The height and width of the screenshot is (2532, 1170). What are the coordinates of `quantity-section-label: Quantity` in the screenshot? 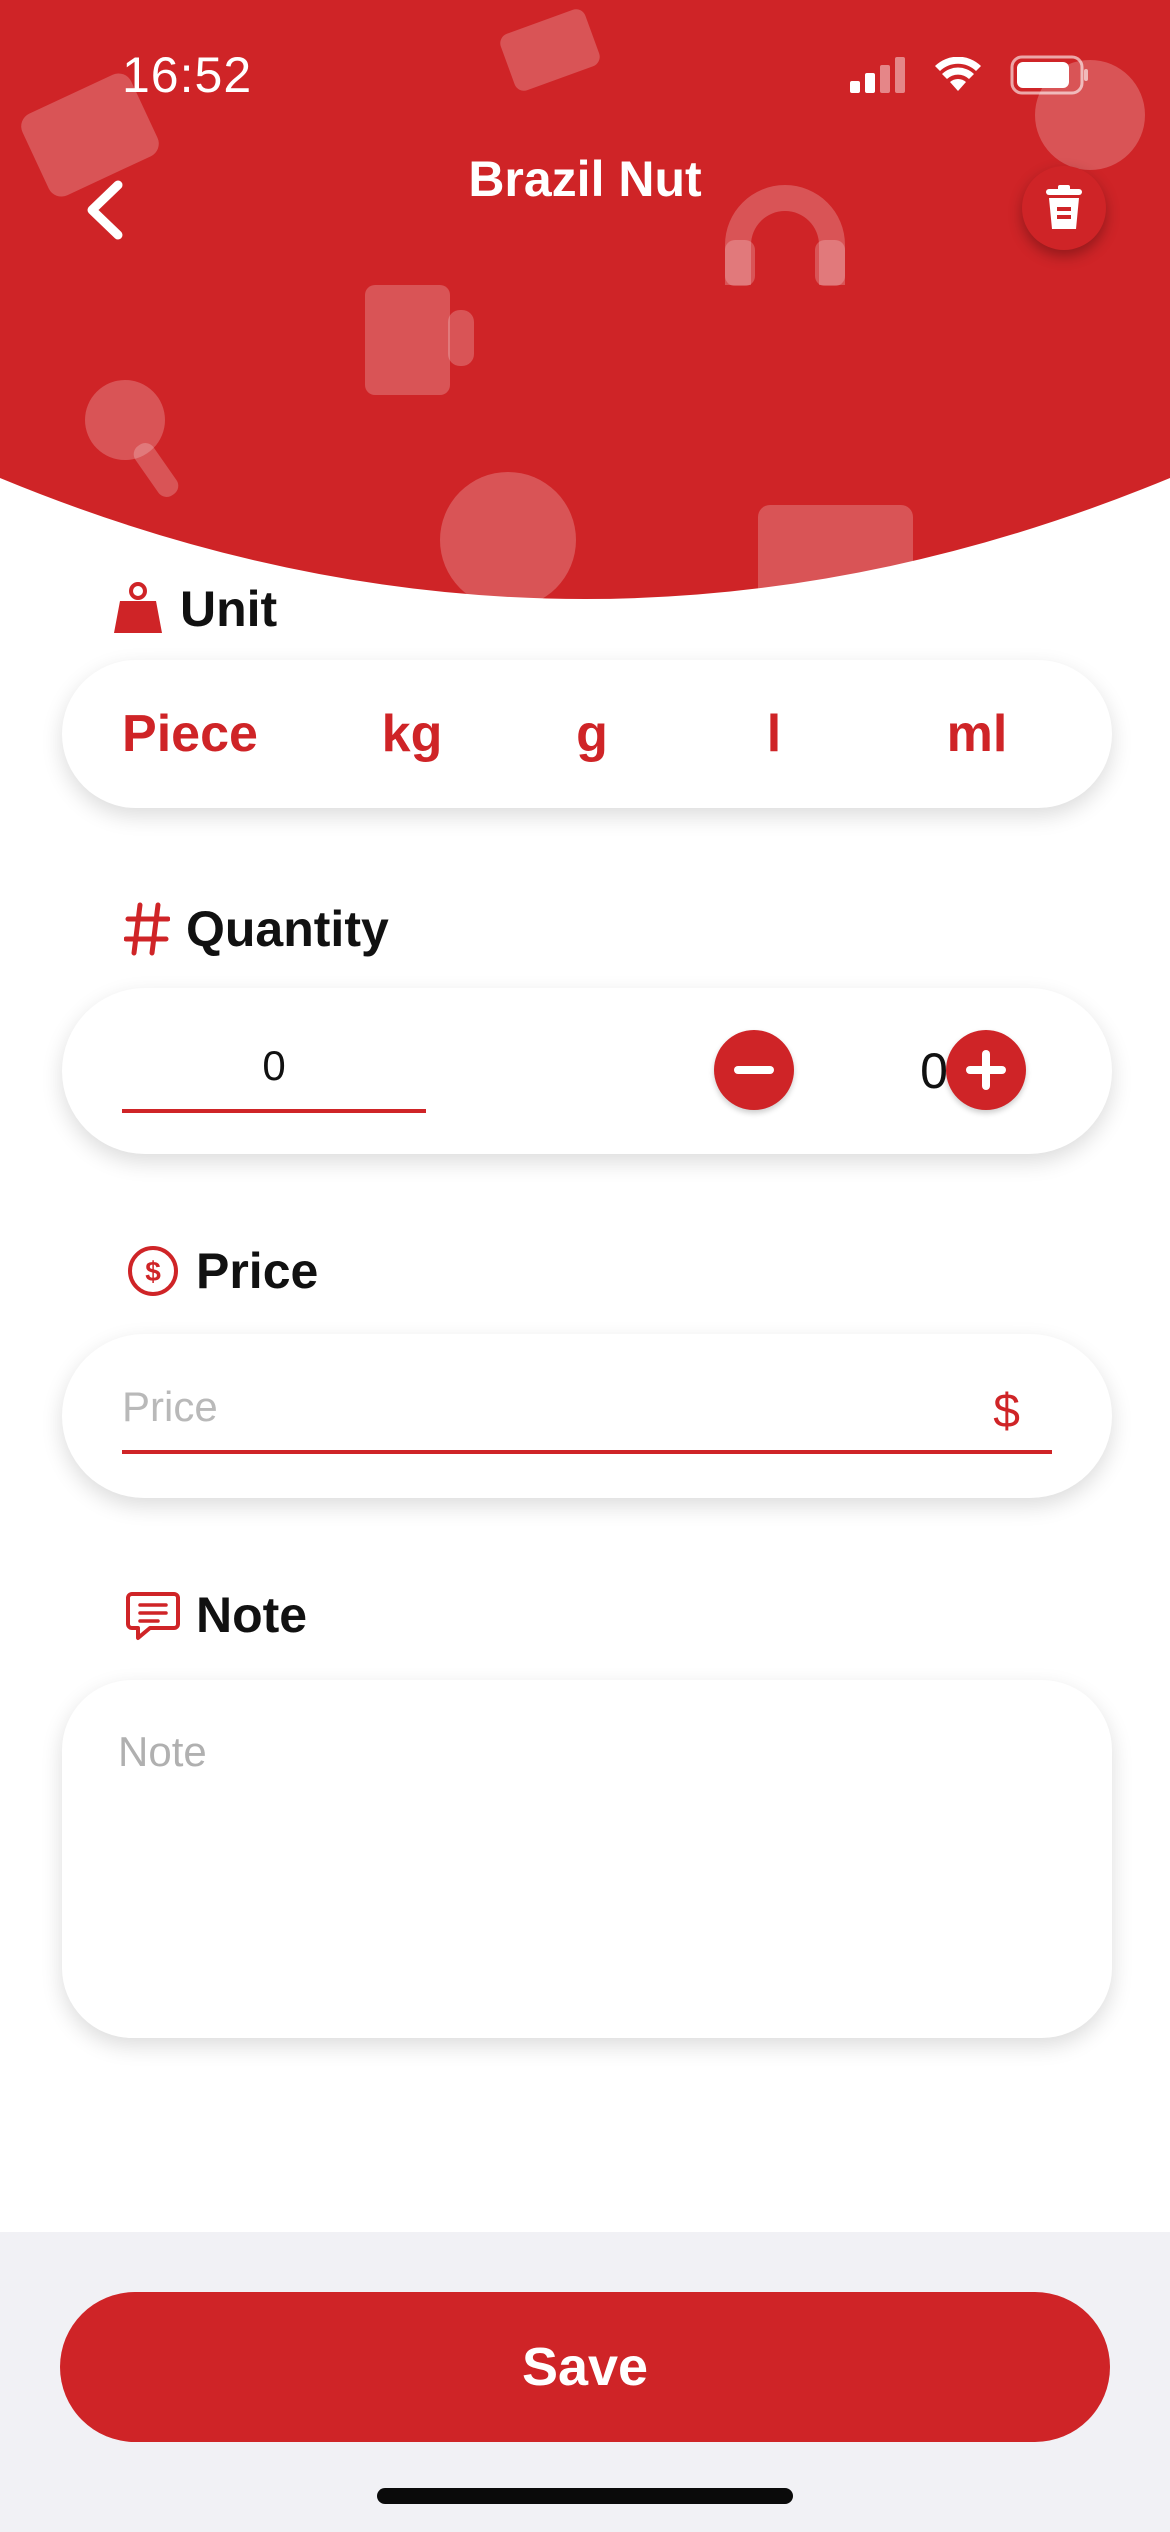 It's located at (256, 929).